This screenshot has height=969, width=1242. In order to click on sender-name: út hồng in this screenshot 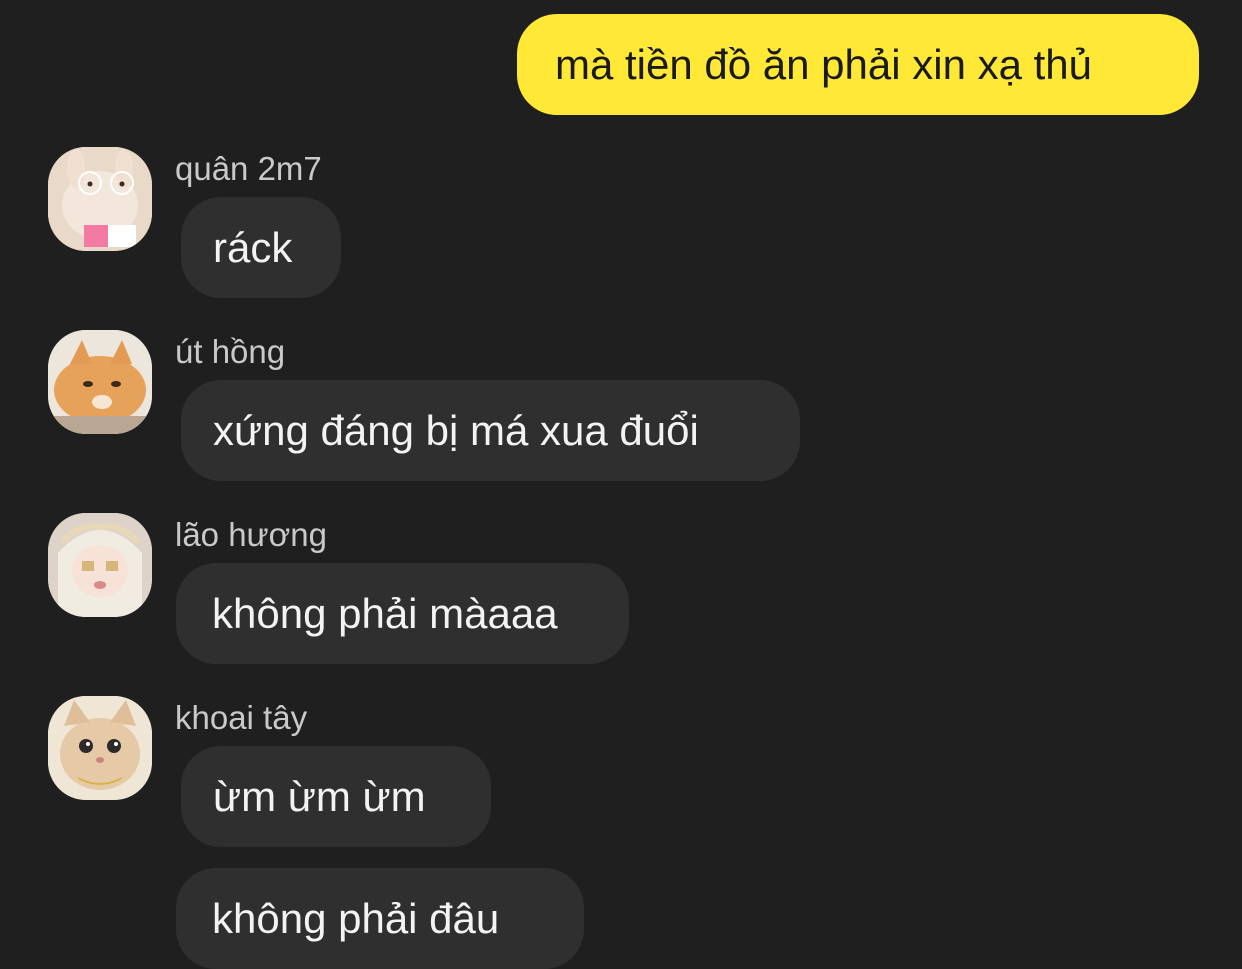, I will do `click(230, 351)`.